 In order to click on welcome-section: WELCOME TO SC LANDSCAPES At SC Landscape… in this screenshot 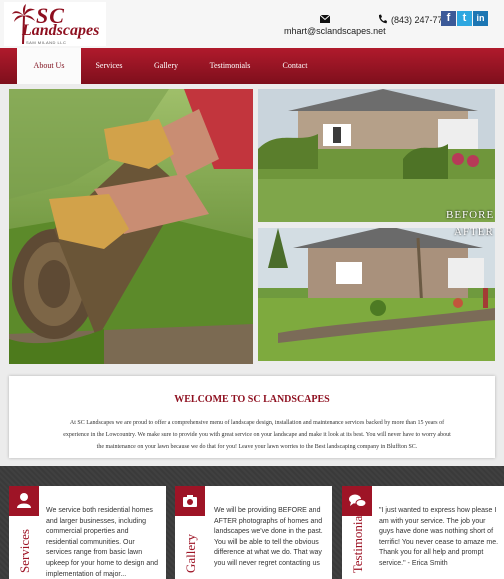, I will do `click(252, 417)`.